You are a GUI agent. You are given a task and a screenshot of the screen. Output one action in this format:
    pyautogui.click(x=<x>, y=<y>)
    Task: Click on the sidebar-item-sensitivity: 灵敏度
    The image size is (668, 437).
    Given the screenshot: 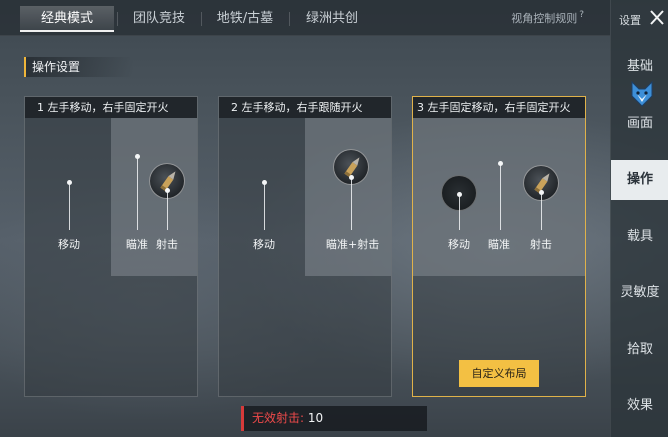 What is the action you would take?
    pyautogui.click(x=639, y=293)
    